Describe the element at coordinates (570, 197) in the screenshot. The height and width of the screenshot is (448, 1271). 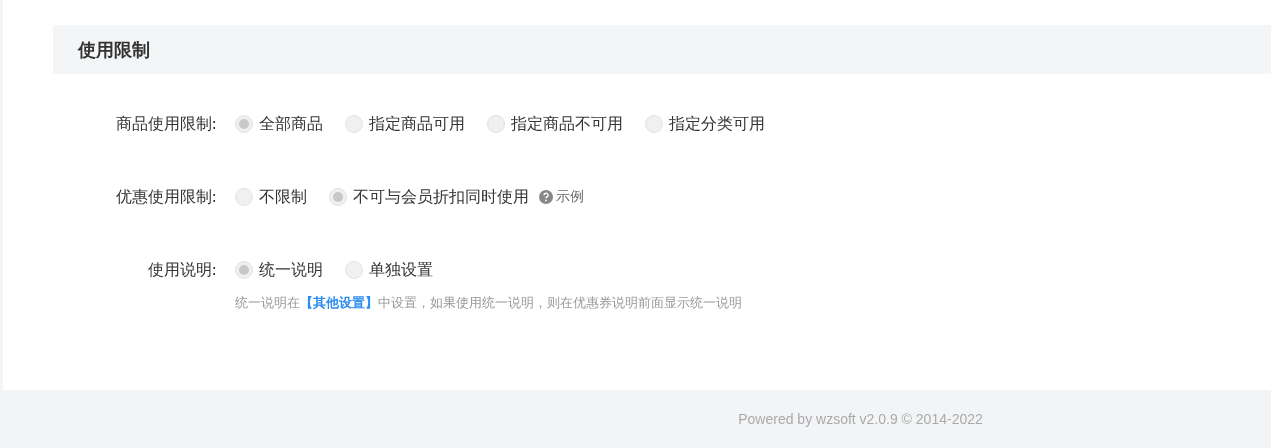
I see `example-link: 示例` at that location.